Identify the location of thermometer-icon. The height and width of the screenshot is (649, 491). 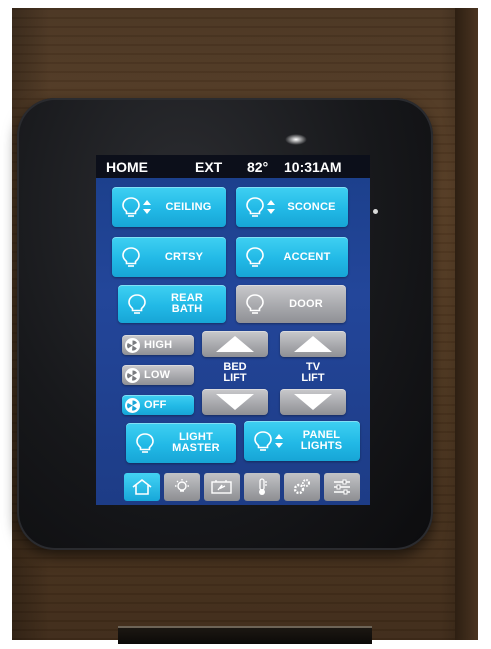
(263, 486).